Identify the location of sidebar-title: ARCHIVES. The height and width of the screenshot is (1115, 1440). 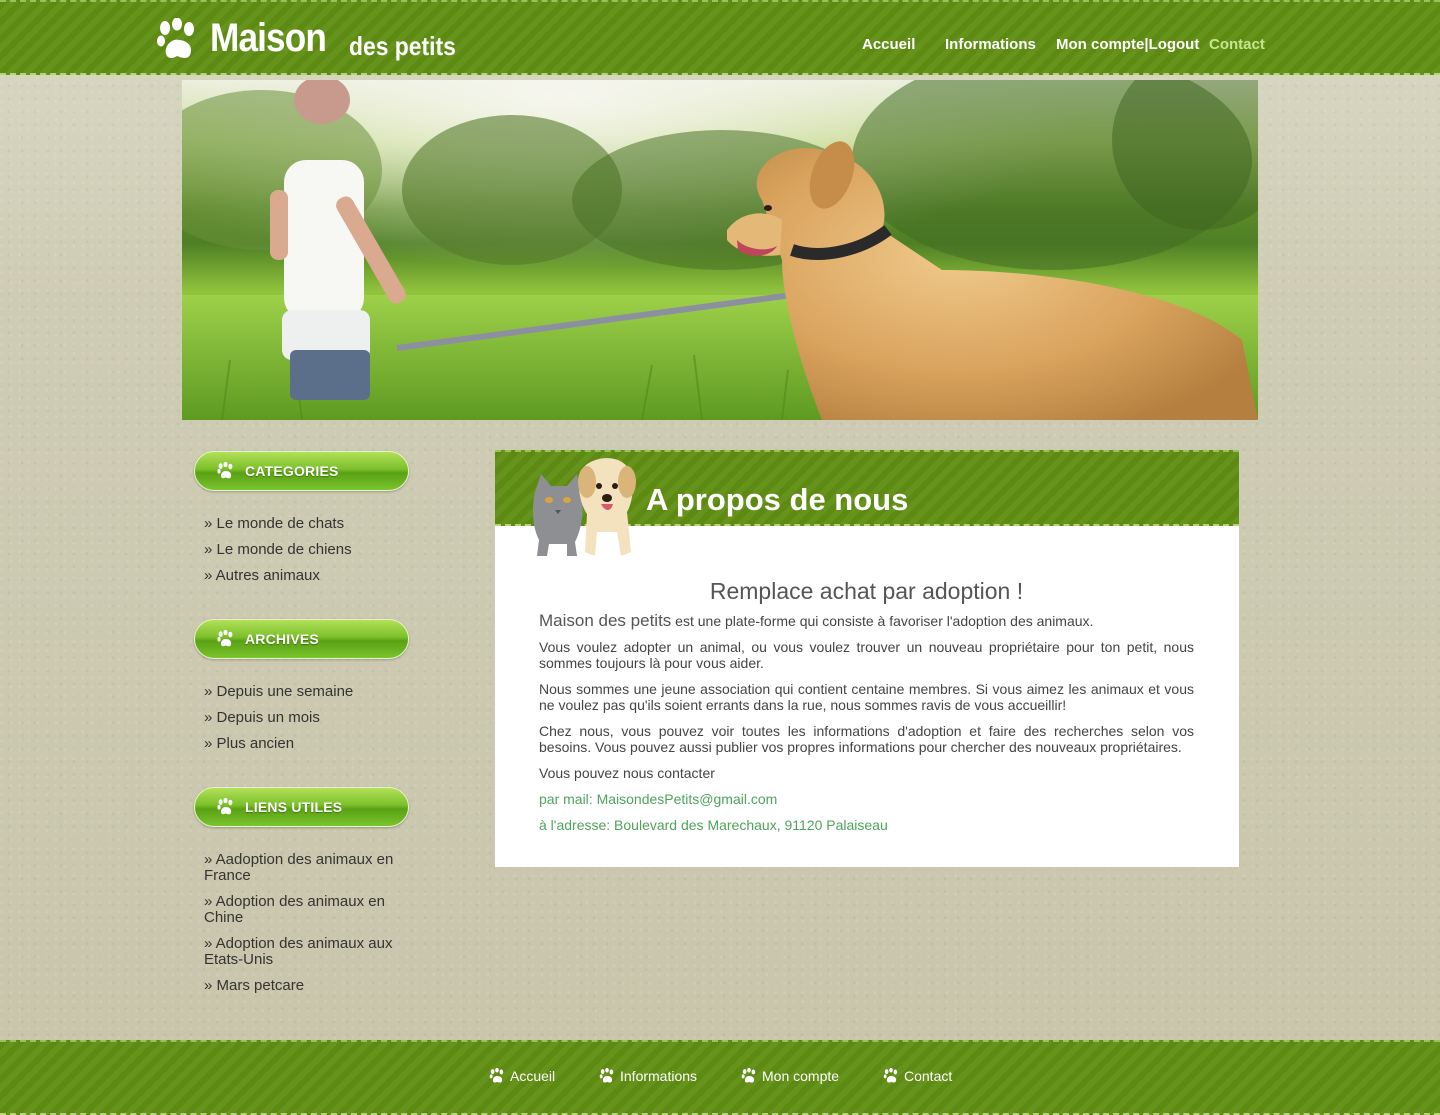
(282, 639).